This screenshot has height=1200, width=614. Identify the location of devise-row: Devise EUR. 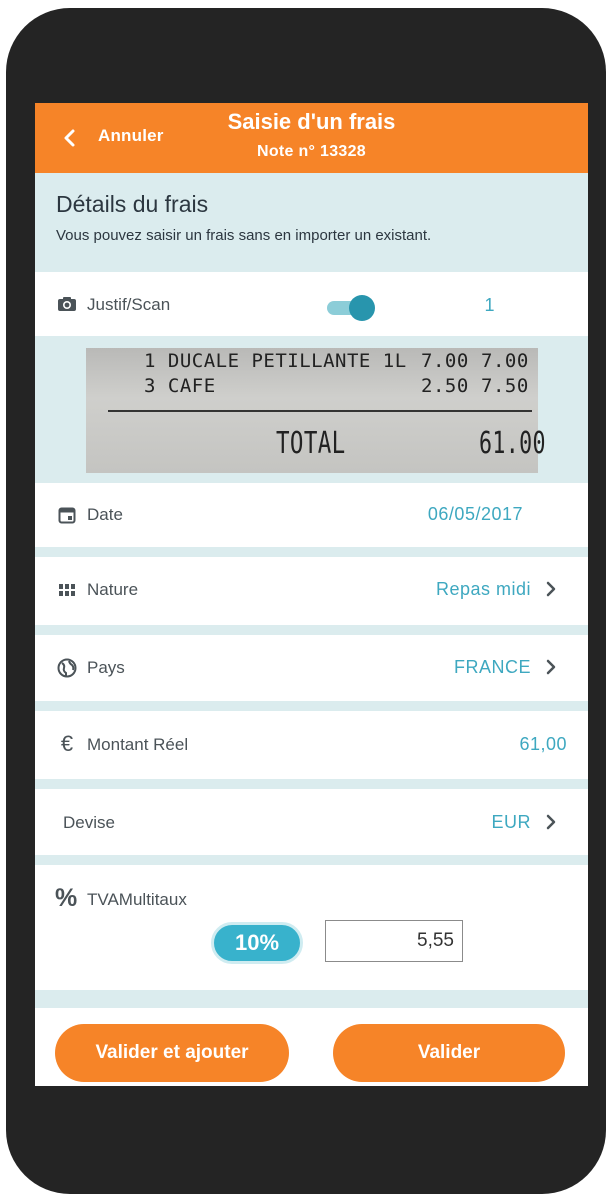
(311, 822).